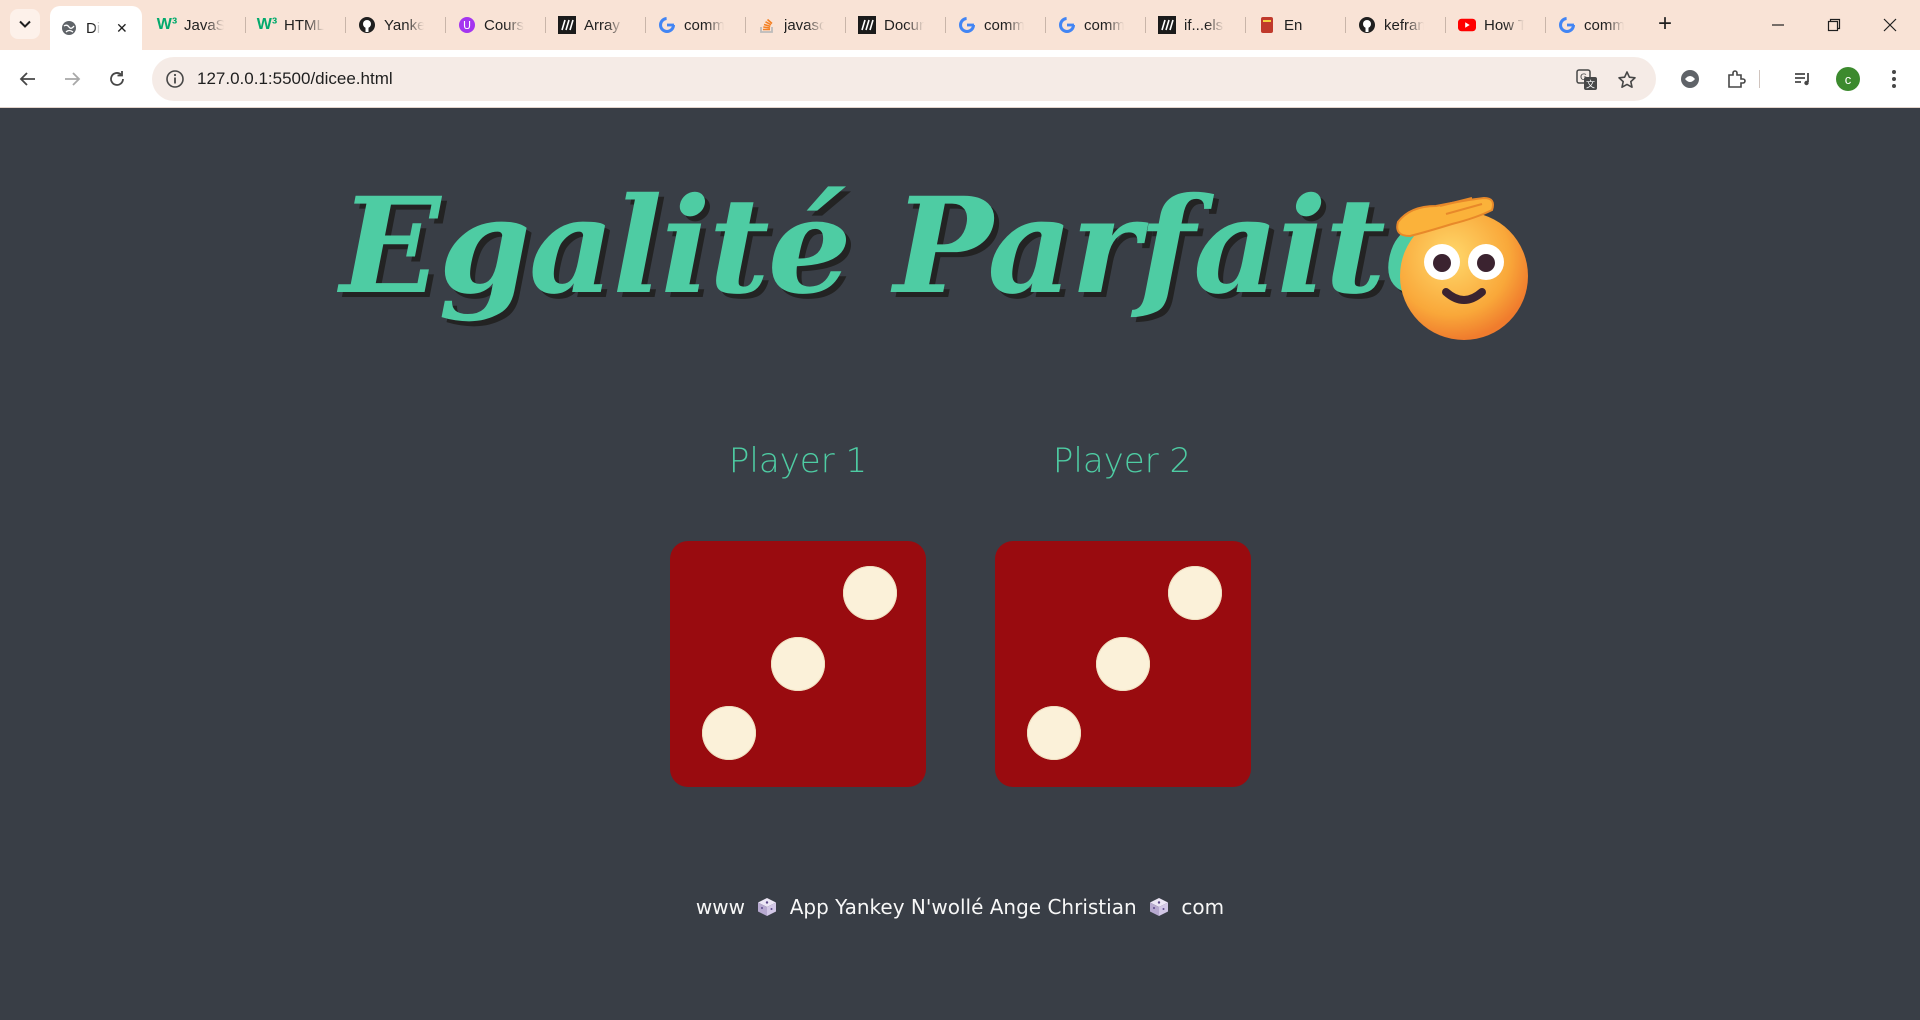 The height and width of the screenshot is (1020, 1920). Describe the element at coordinates (804, 25) in the screenshot. I see `tab-label: javascript` at that location.